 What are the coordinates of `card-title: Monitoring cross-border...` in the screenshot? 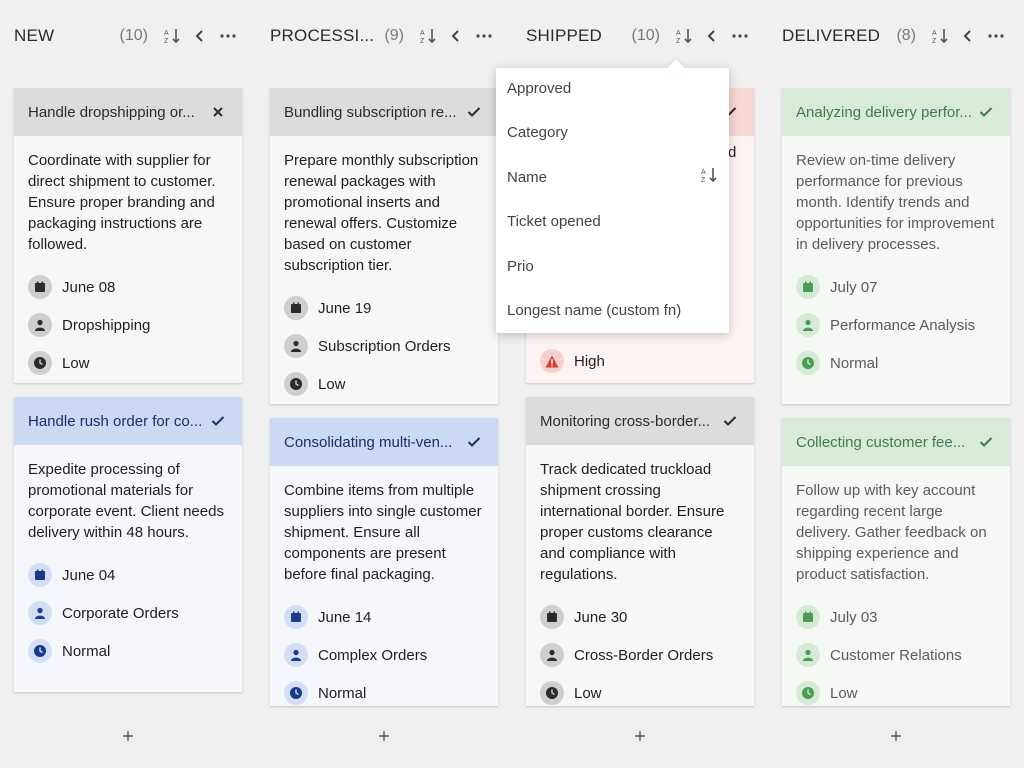 It's located at (625, 421).